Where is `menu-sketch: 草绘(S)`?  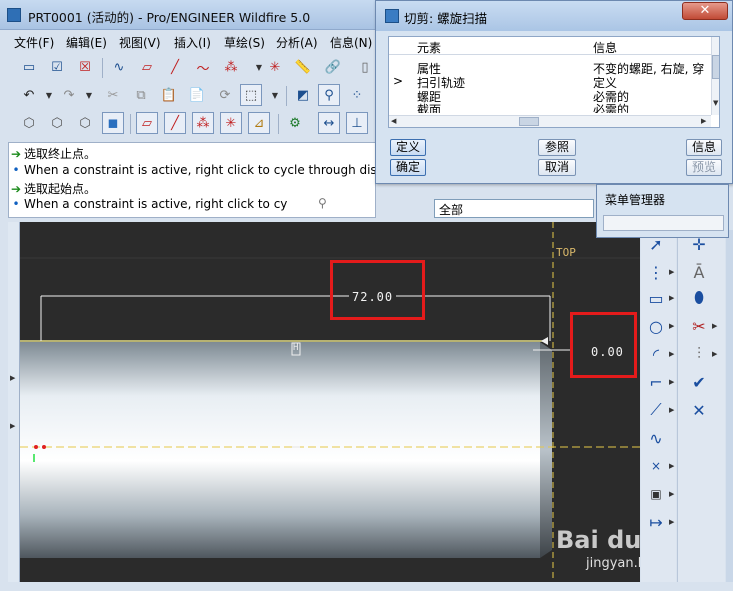 menu-sketch: 草绘(S) is located at coordinates (244, 42).